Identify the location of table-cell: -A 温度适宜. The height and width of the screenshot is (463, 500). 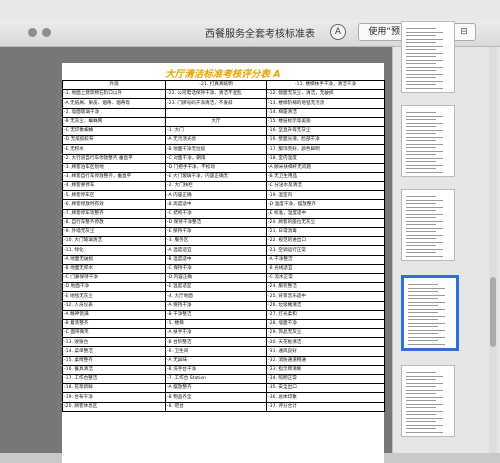
(216, 250).